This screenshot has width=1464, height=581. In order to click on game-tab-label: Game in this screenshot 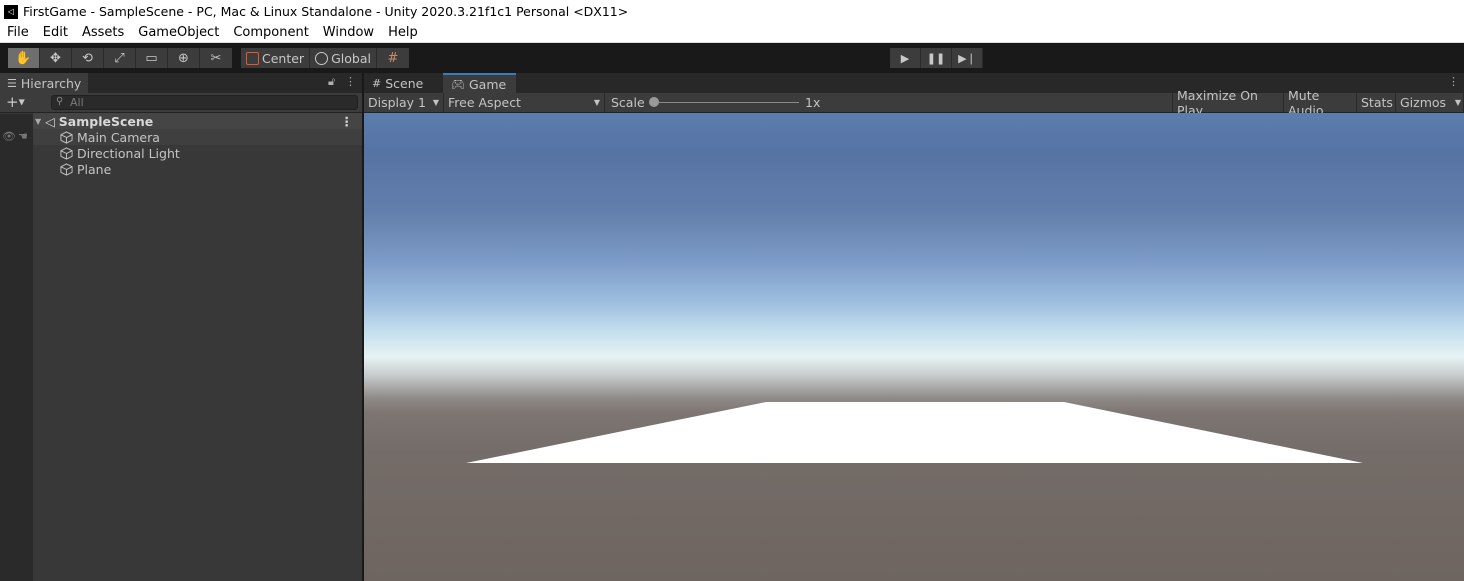, I will do `click(487, 84)`.